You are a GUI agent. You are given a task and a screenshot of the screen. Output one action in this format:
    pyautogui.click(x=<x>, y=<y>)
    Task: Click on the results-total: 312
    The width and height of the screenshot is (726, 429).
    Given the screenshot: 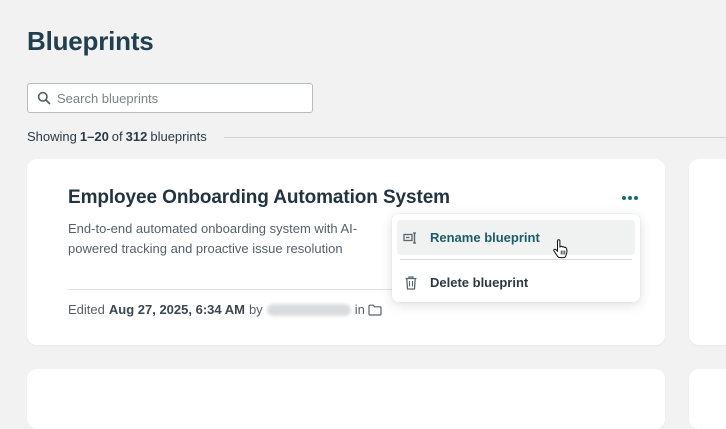 What is the action you would take?
    pyautogui.click(x=136, y=136)
    